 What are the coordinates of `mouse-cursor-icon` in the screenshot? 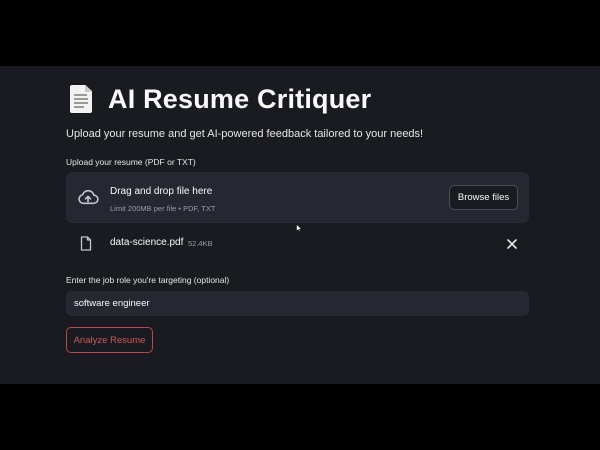 It's located at (299, 228).